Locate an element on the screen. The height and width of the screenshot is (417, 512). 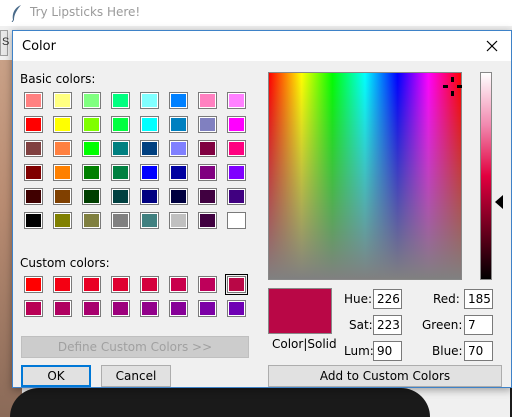
background-photo-shoulder is located at coordinates (220, 402).